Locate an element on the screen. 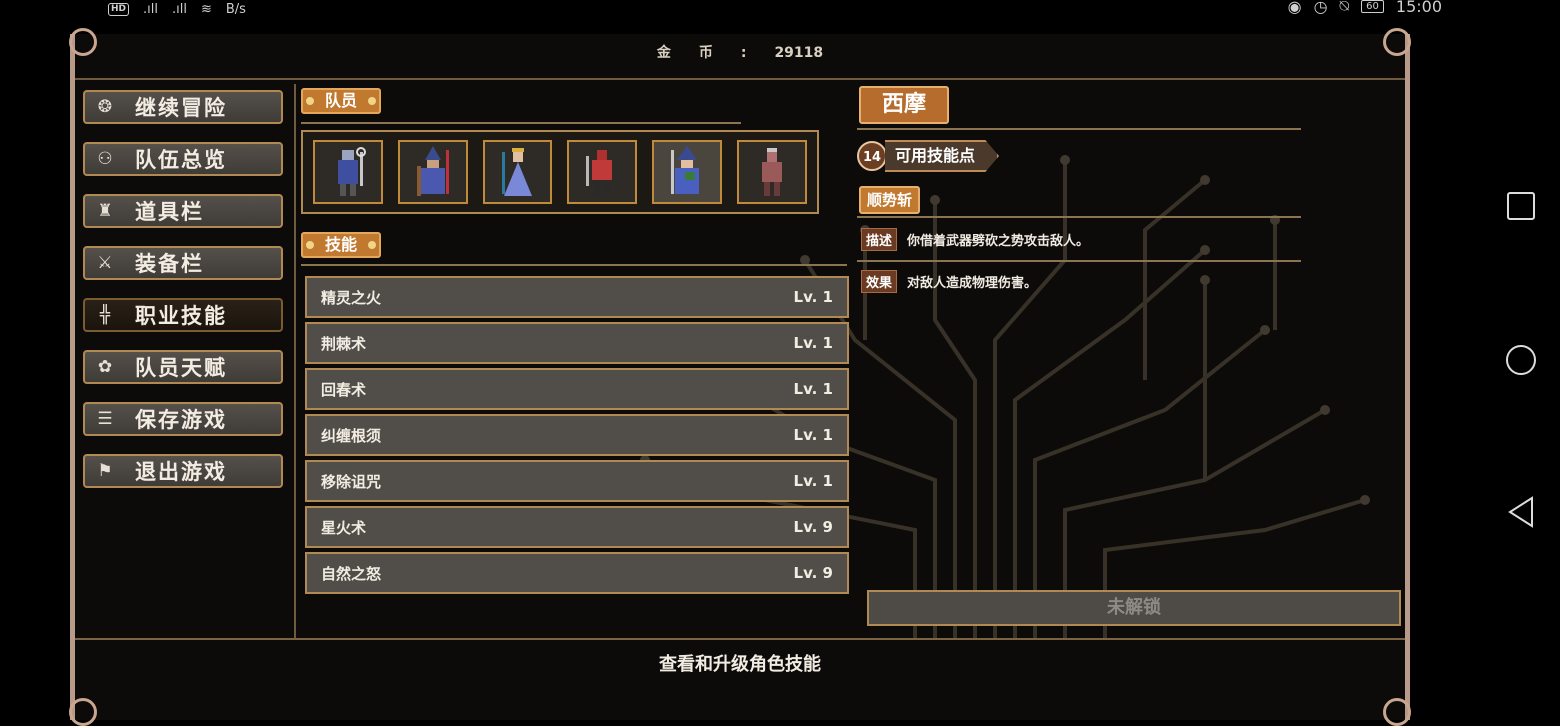 This screenshot has height=726, width=1560. menu-inventory: ♜ 道具栏 is located at coordinates (183, 211).